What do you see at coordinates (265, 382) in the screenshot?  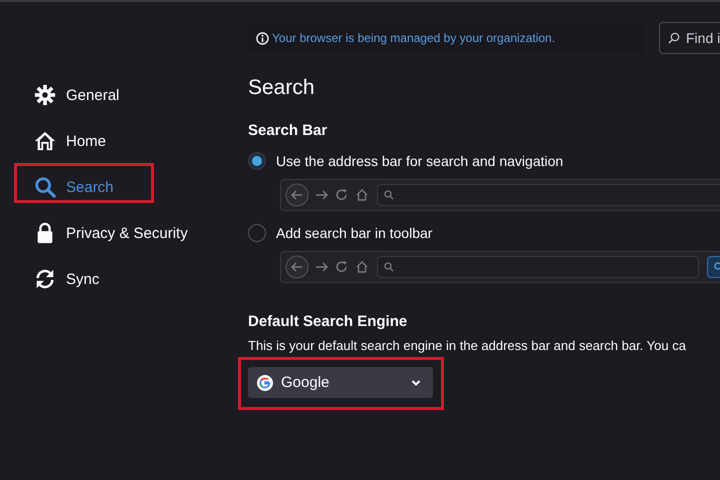 I see `google-logo-icon` at bounding box center [265, 382].